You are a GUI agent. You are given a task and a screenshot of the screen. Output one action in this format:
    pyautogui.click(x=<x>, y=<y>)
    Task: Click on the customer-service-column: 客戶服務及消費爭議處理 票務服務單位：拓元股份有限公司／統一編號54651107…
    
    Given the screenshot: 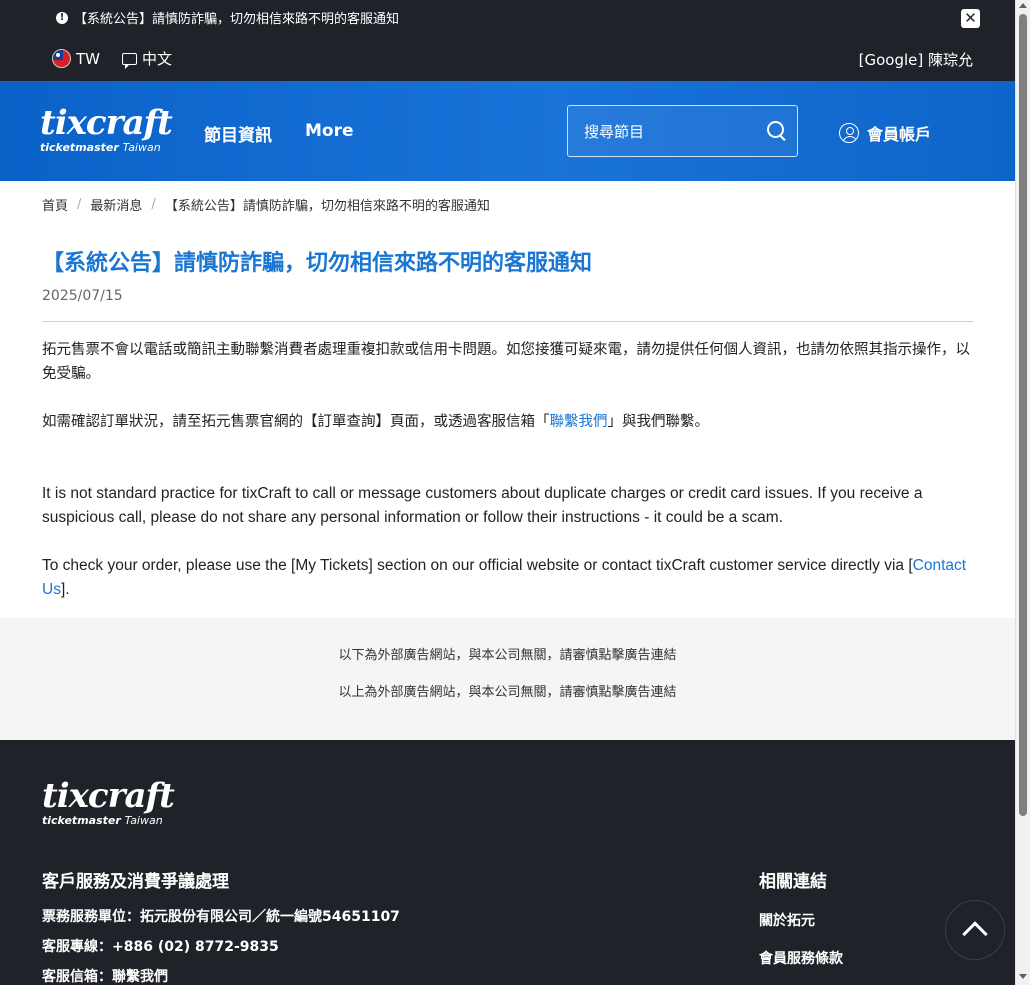 What is the action you would take?
    pyautogui.click(x=221, y=926)
    